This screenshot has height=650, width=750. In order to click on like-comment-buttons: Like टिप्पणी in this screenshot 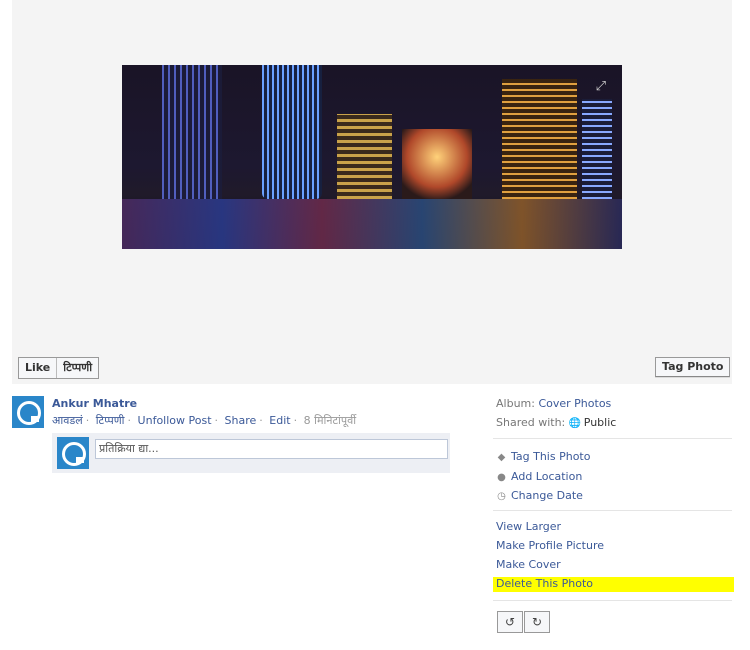, I will do `click(59, 368)`.